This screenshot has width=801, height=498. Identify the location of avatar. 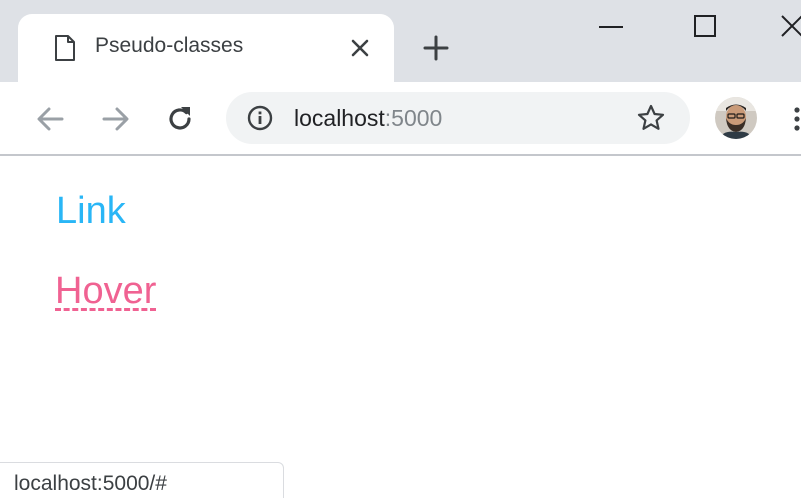
(736, 118).